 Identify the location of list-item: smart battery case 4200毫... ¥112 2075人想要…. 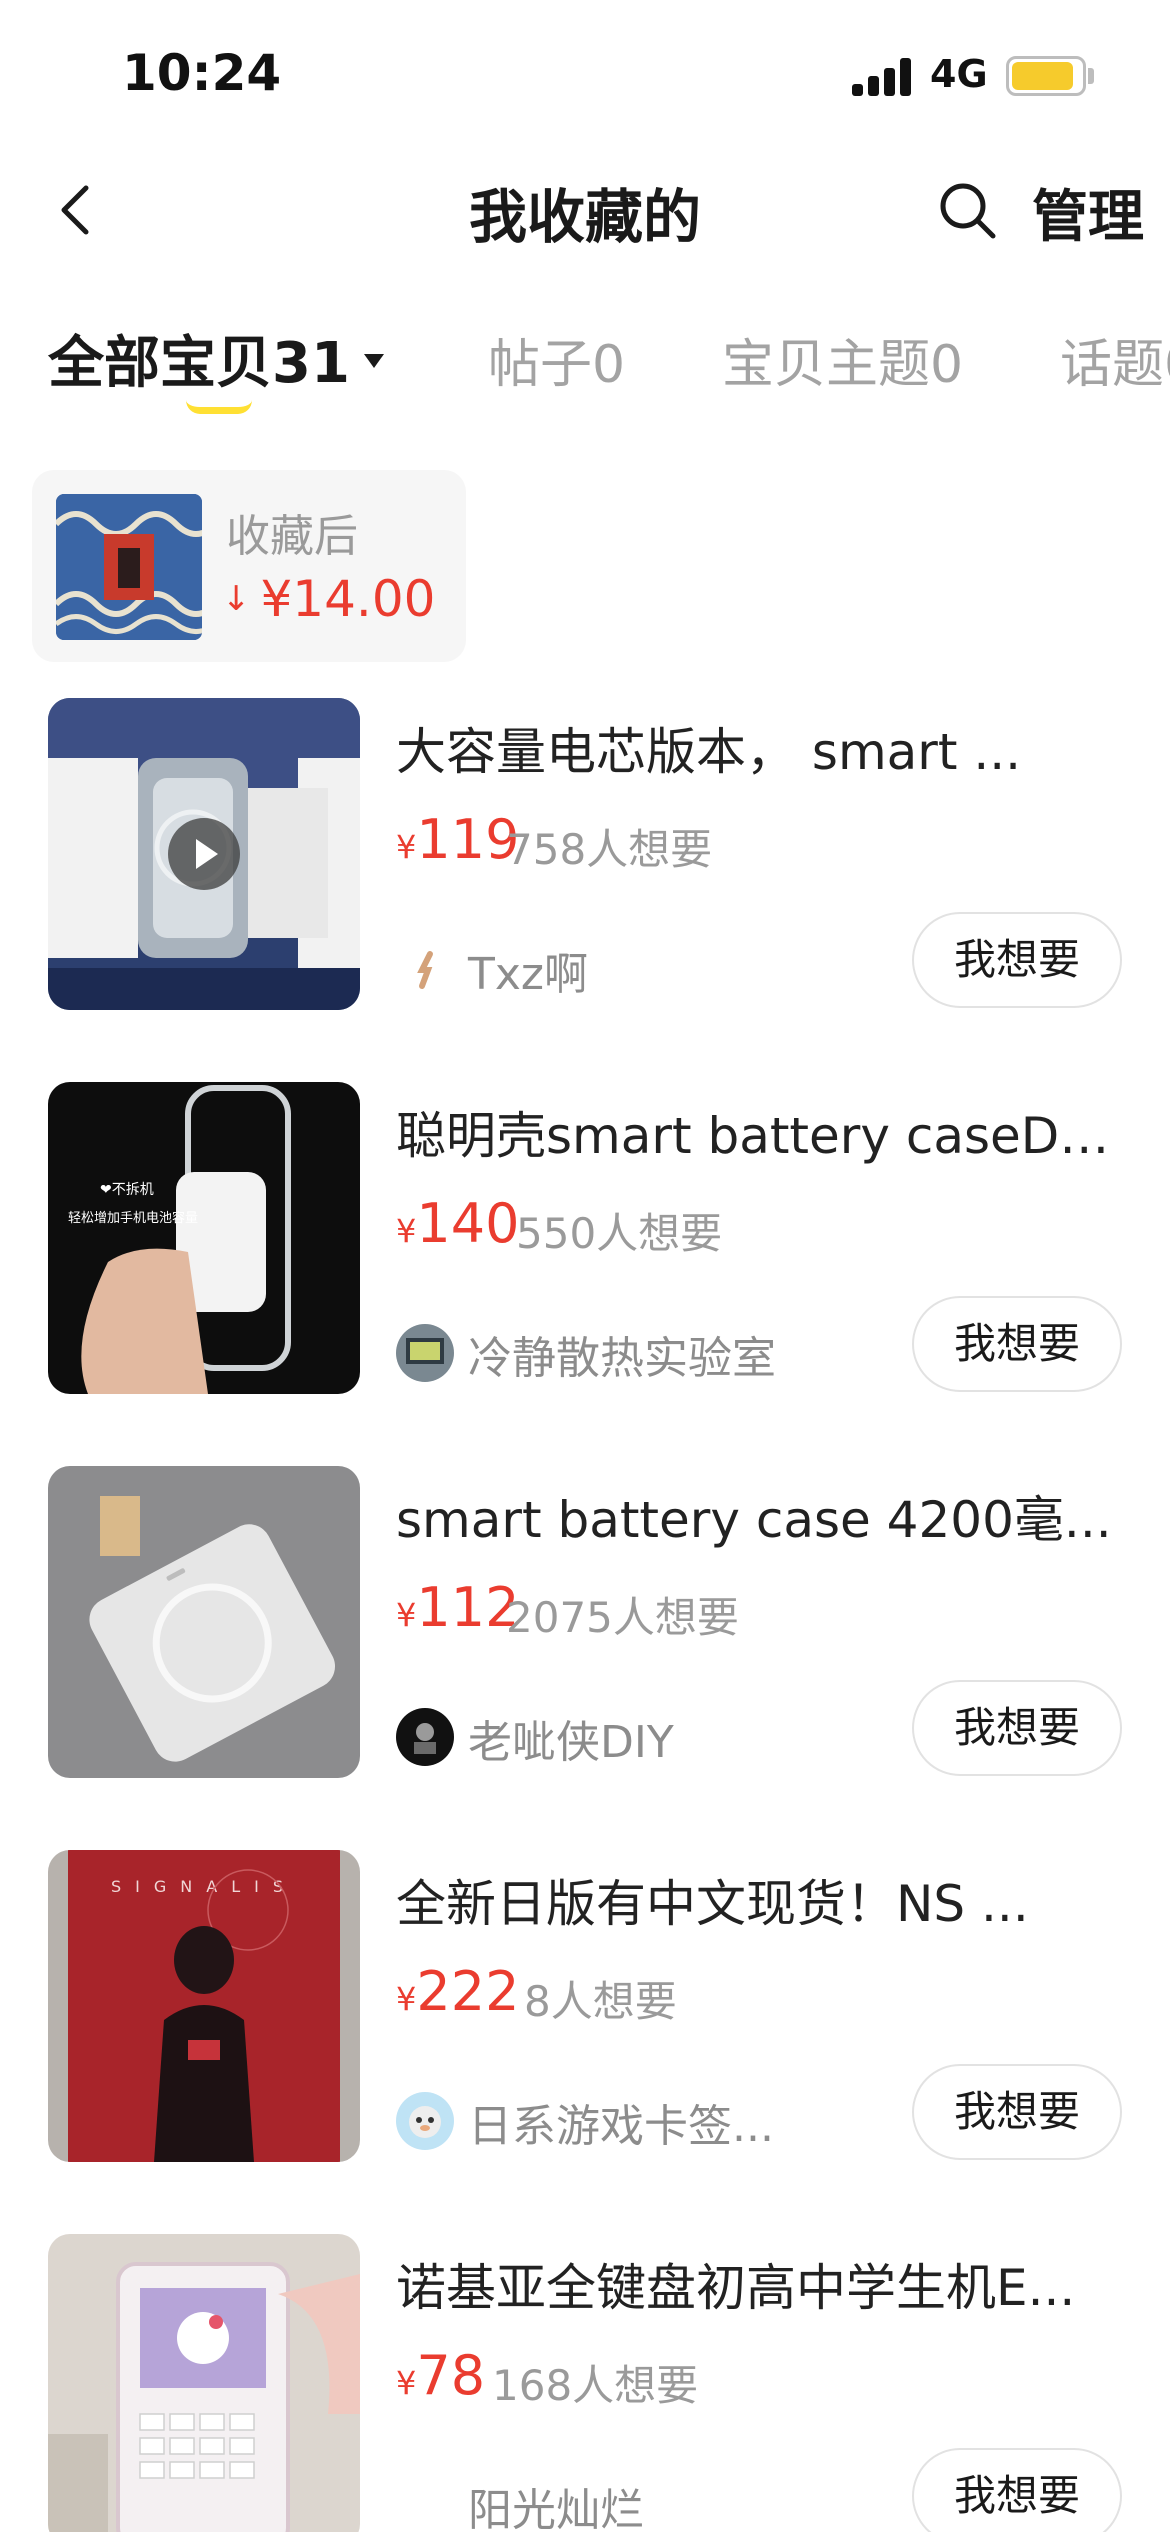
(585, 1631).